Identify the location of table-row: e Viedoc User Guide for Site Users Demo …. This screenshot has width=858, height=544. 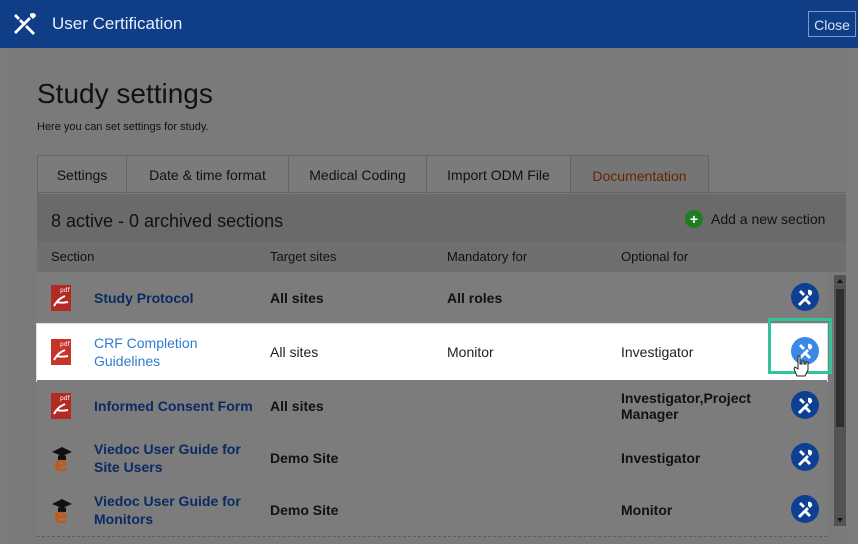
(432, 458).